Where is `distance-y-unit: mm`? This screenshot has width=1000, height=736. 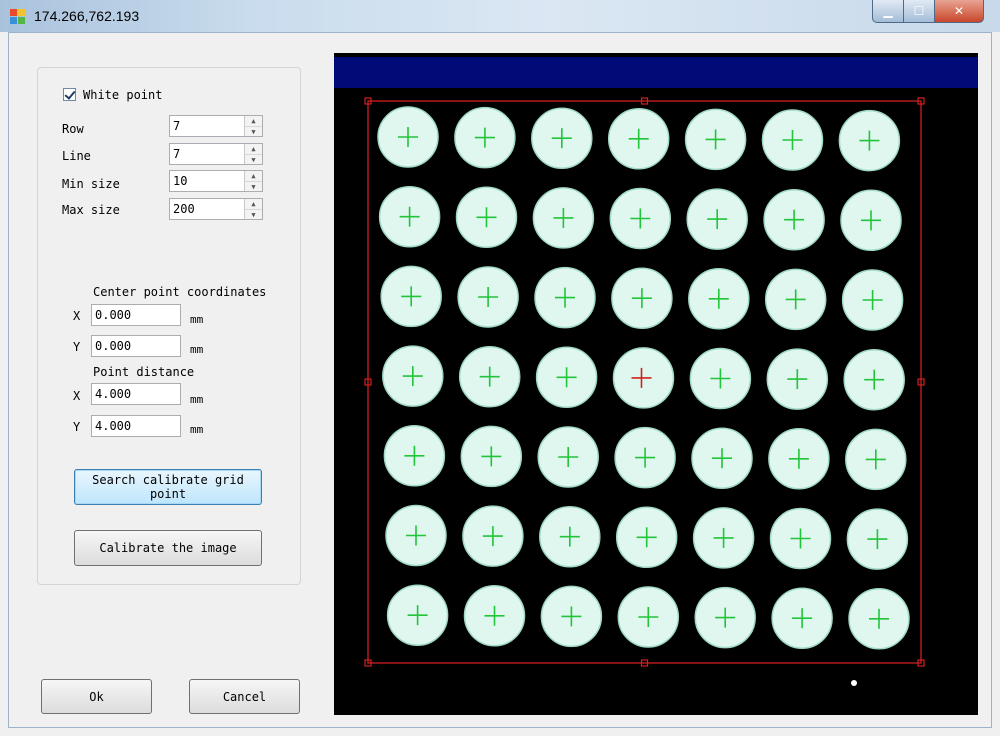 distance-y-unit: mm is located at coordinates (197, 429).